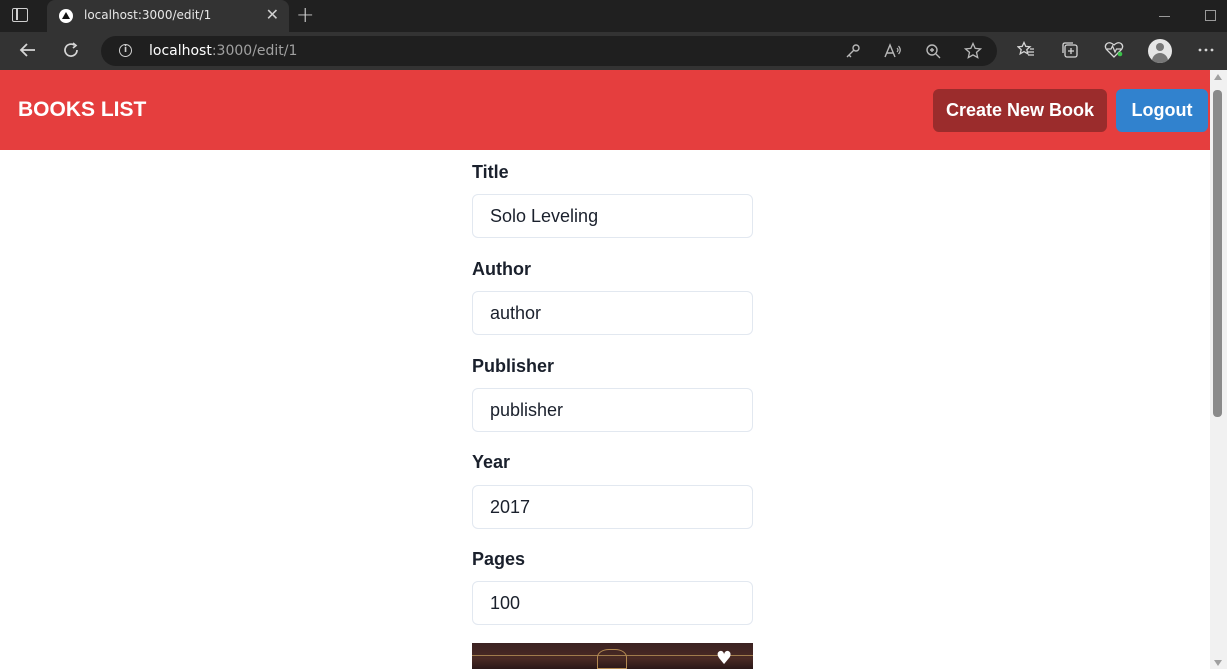  What do you see at coordinates (148, 15) in the screenshot?
I see `tab-title: localhost:3000/edit/1` at bounding box center [148, 15].